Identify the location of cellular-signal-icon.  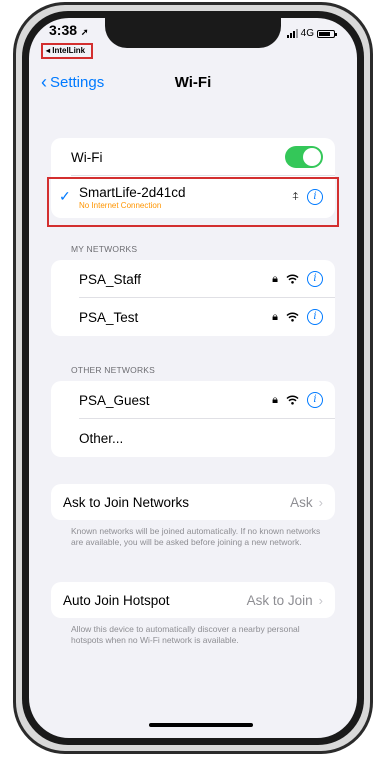
(292, 33).